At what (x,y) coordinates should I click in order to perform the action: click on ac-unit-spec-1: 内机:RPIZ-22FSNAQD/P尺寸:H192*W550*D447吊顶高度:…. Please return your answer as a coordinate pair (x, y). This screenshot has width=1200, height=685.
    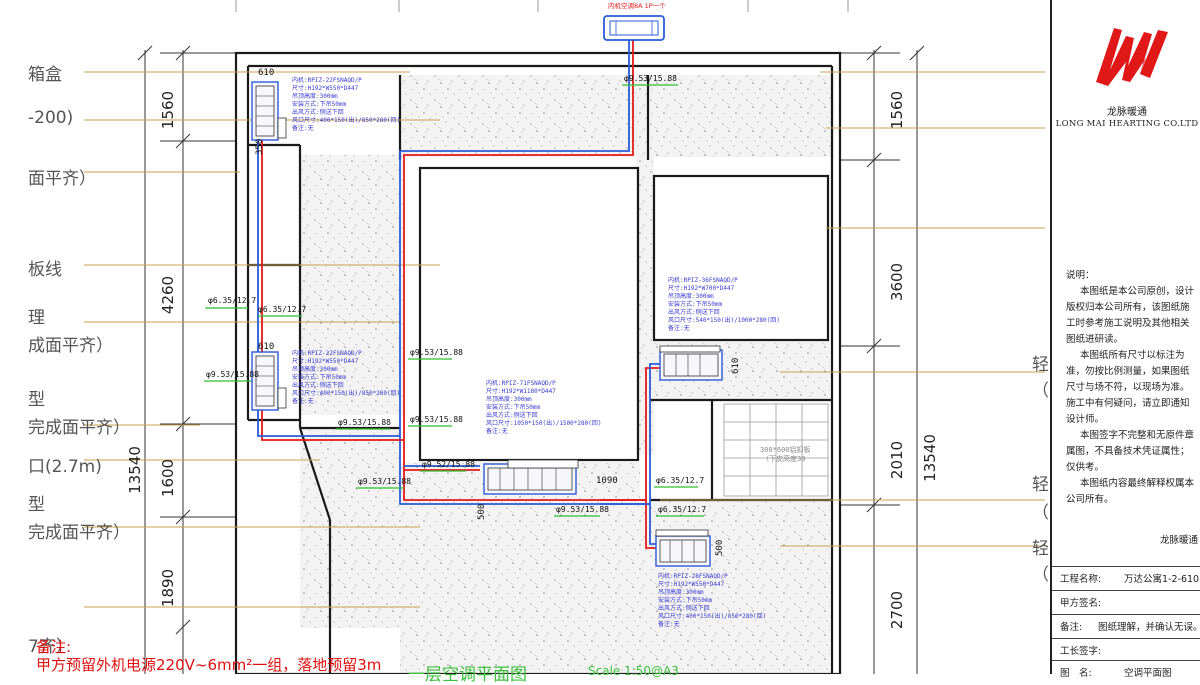
    Looking at the image, I should click on (346, 104).